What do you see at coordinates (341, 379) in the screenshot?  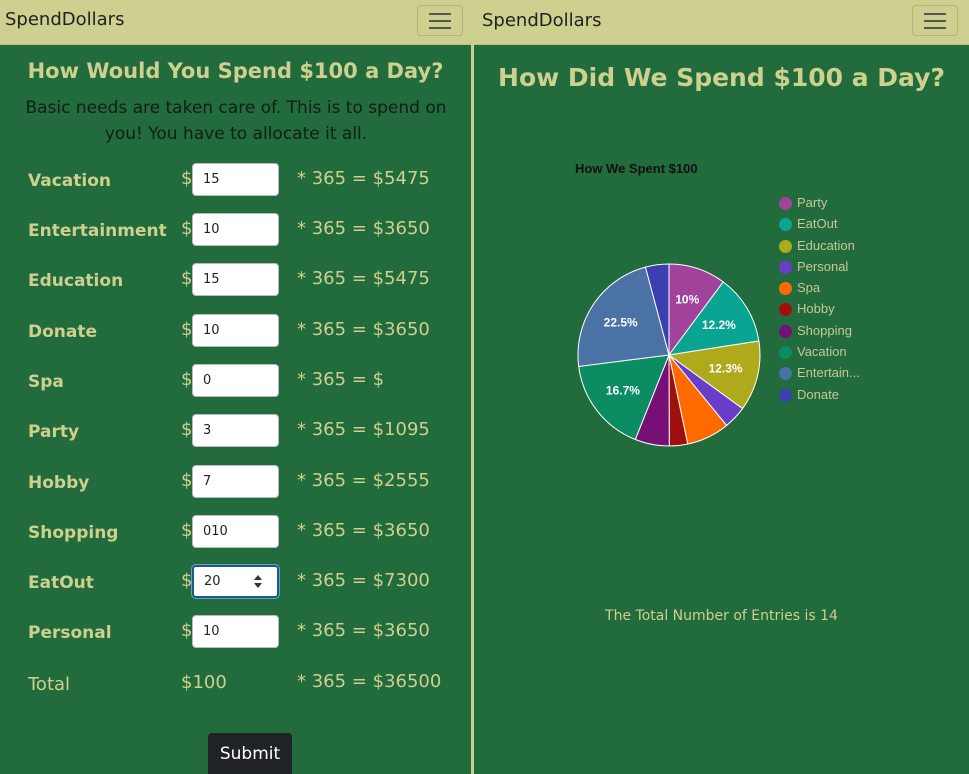 I see `annual-calc: * 365 = $` at bounding box center [341, 379].